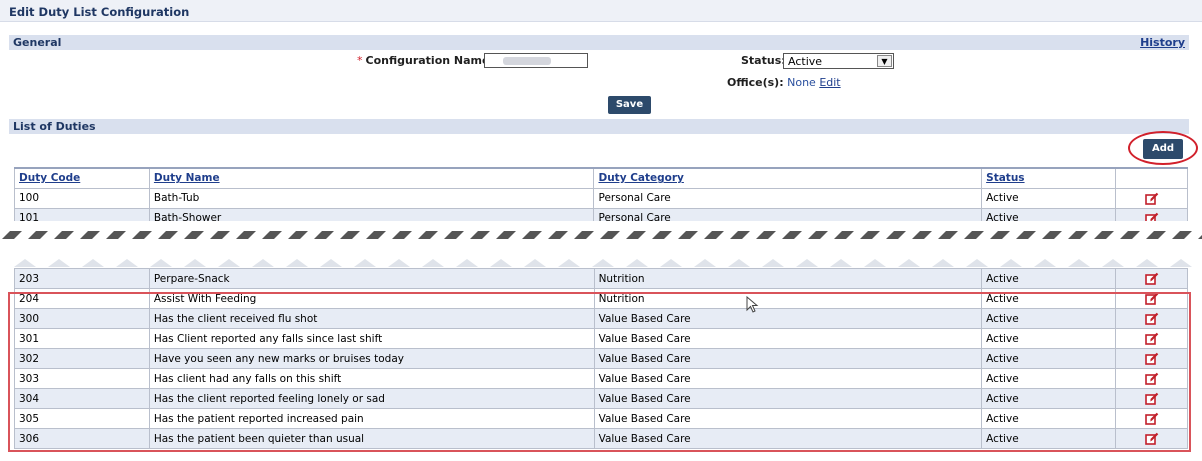 The width and height of the screenshot is (1202, 461). Describe the element at coordinates (788, 198) in the screenshot. I see `duty-category-cell: Personal Care` at that location.